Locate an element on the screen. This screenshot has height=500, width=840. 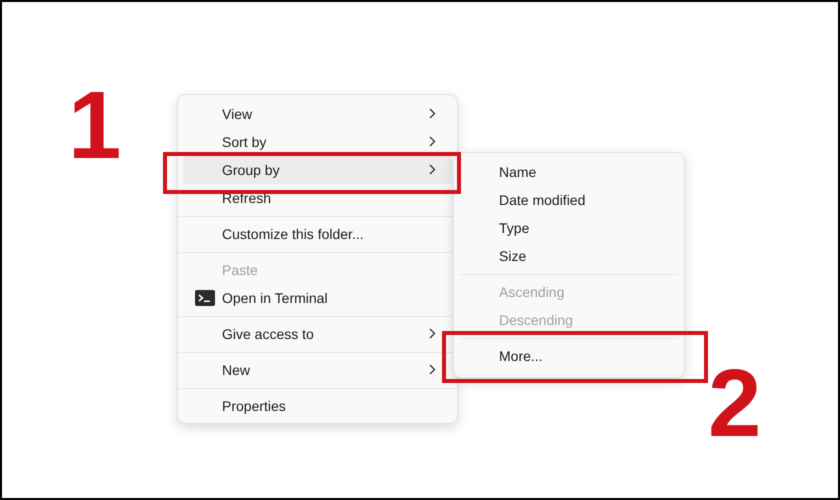
menu-item: Date modified is located at coordinates (569, 200).